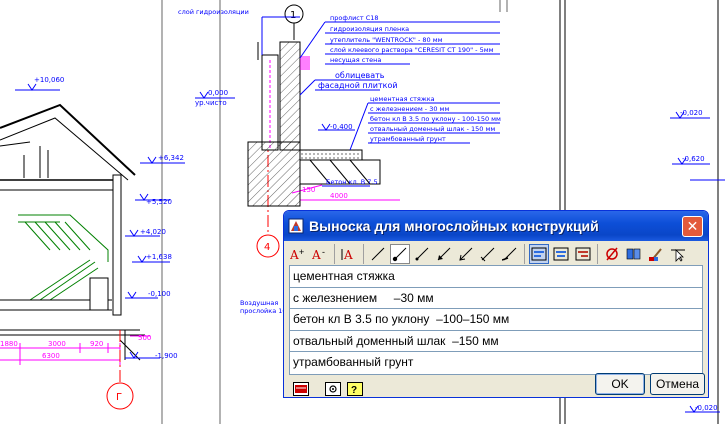 The width and height of the screenshot is (725, 424). What do you see at coordinates (259, 303) in the screenshot?
I see `left-note-1: Воздушная` at bounding box center [259, 303].